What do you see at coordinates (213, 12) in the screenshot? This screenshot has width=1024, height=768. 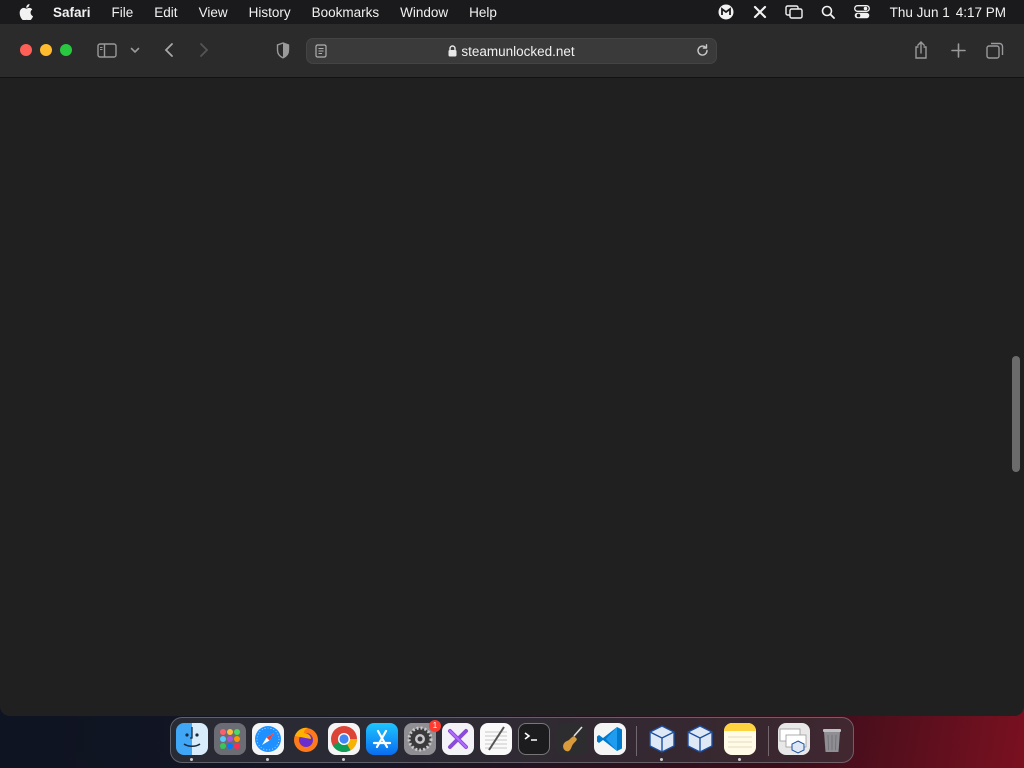 I see `menu-view: View` at bounding box center [213, 12].